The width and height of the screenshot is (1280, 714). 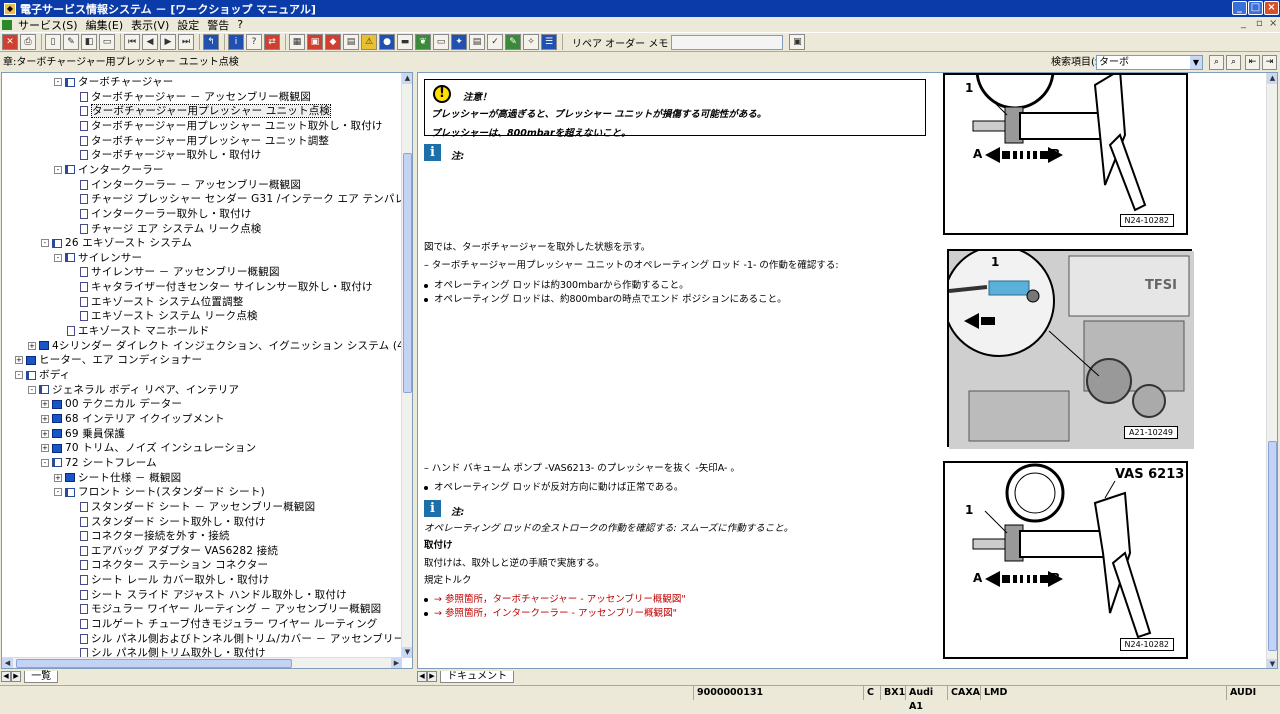 What do you see at coordinates (211, 42) in the screenshot?
I see `back-icon: ↰` at bounding box center [211, 42].